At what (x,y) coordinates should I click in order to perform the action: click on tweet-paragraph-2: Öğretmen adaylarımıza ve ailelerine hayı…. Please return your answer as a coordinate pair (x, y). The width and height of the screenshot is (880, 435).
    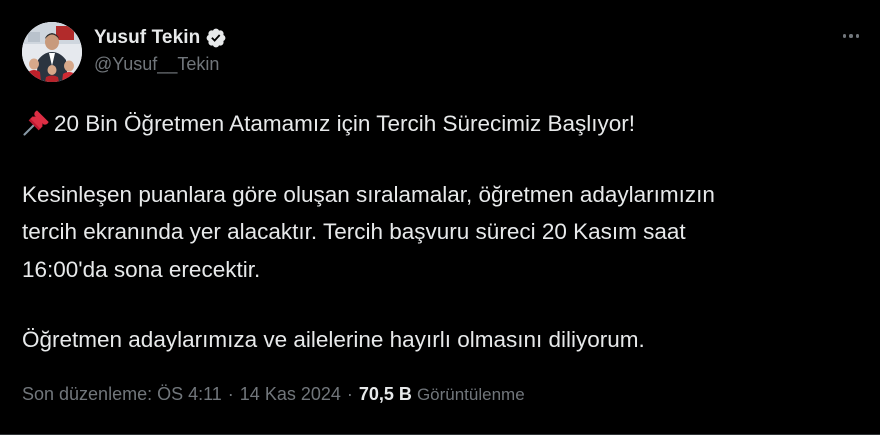
    Looking at the image, I should click on (333, 339).